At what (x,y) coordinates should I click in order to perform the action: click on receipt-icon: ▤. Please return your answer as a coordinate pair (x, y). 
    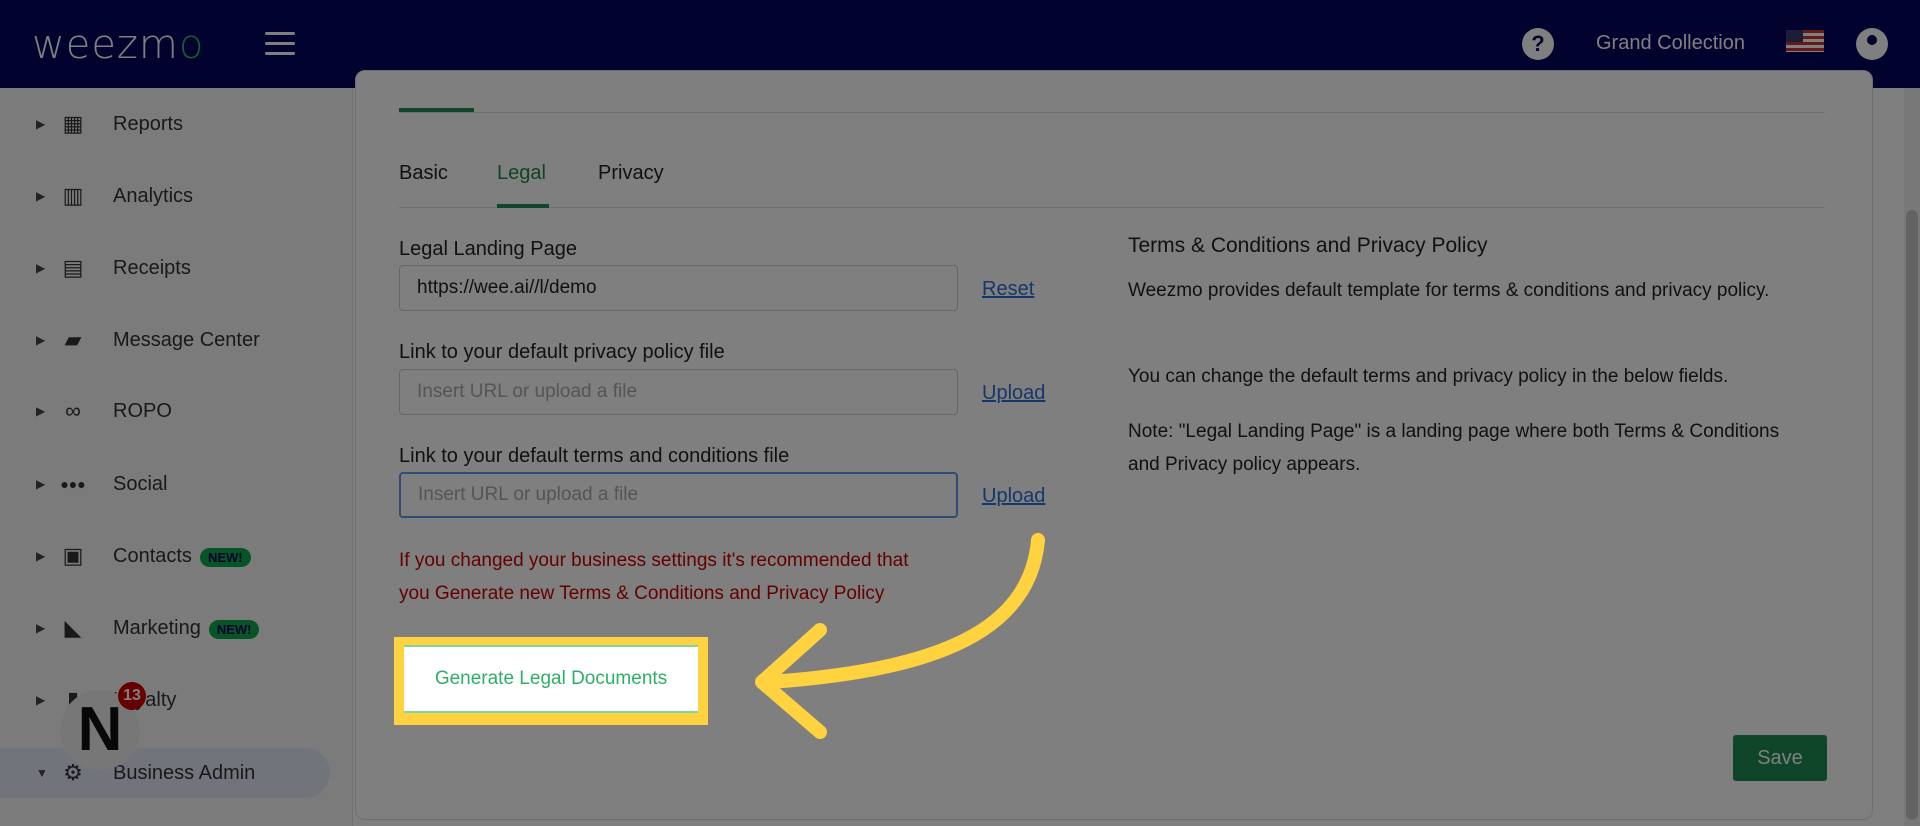
    Looking at the image, I should click on (73, 267).